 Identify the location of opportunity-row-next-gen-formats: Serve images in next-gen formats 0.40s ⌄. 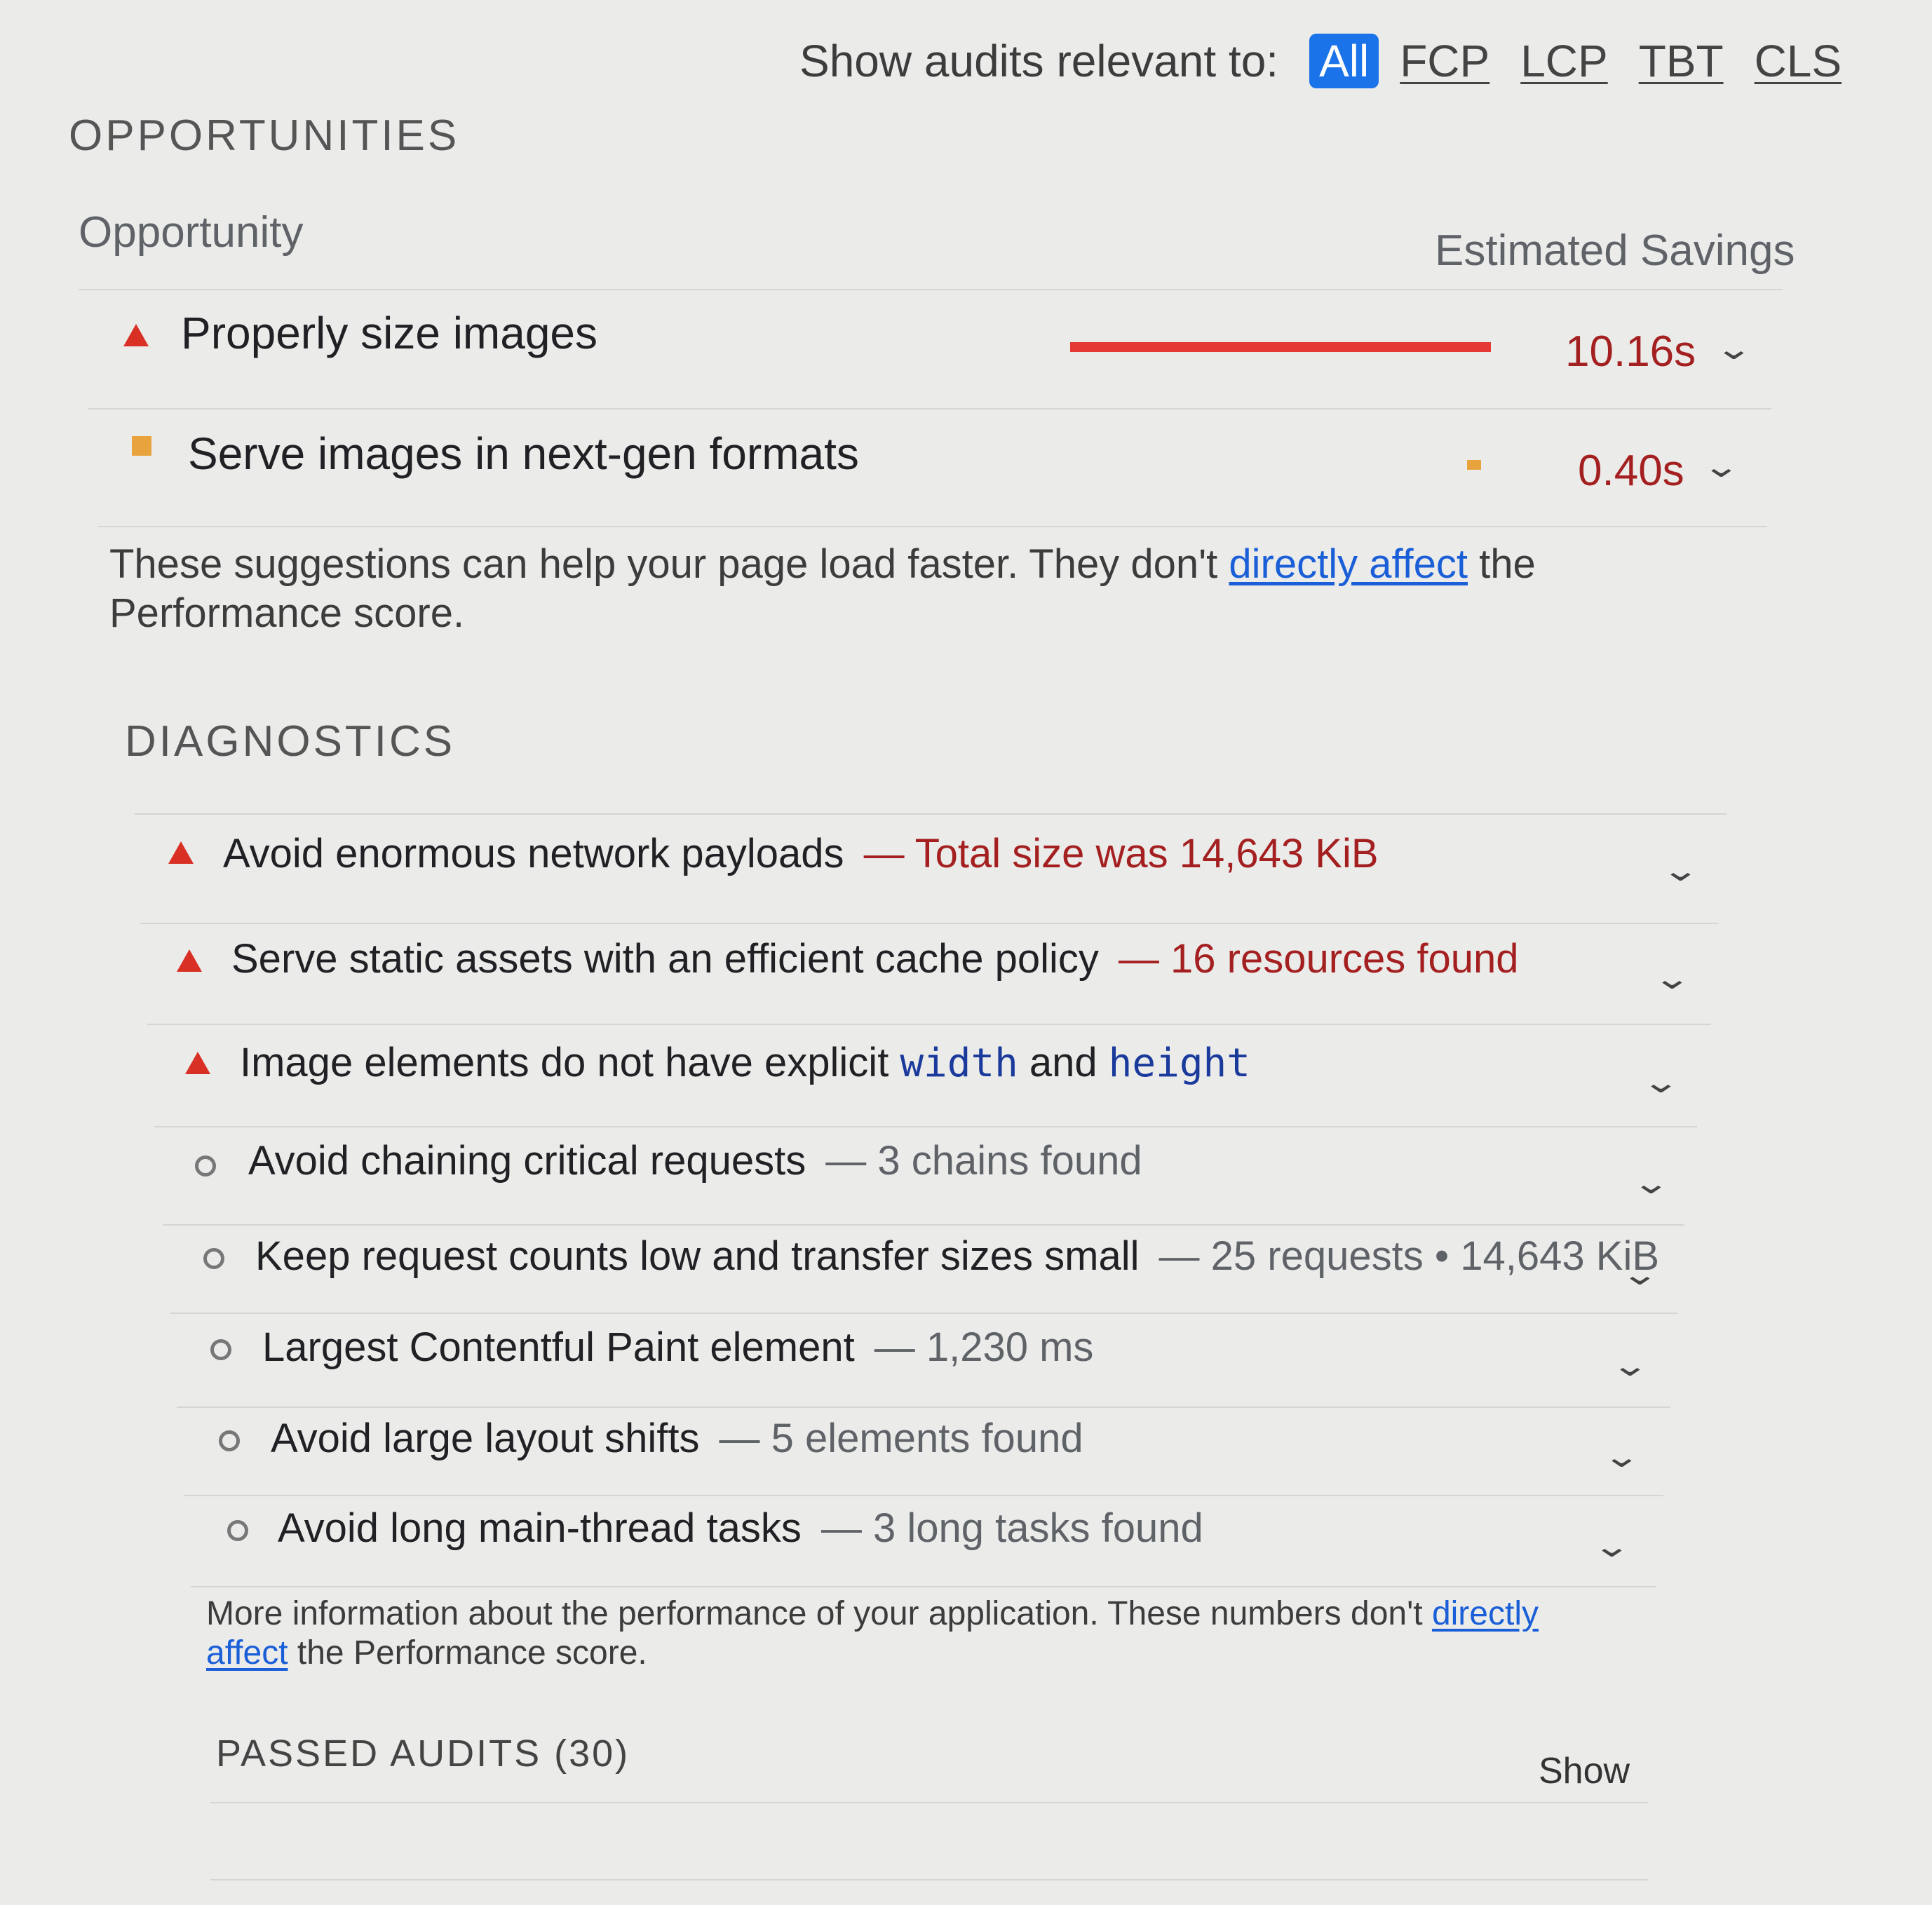
(926, 470).